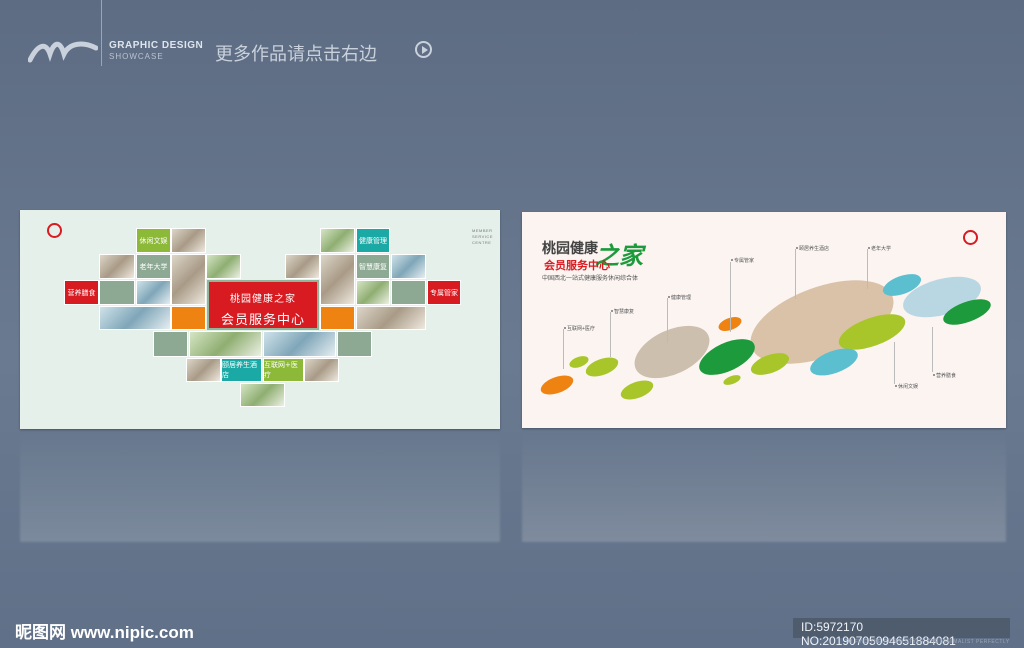 The image size is (1024, 648). I want to click on member-service-label: MEMBER SERVICE CENTRE, so click(482, 236).